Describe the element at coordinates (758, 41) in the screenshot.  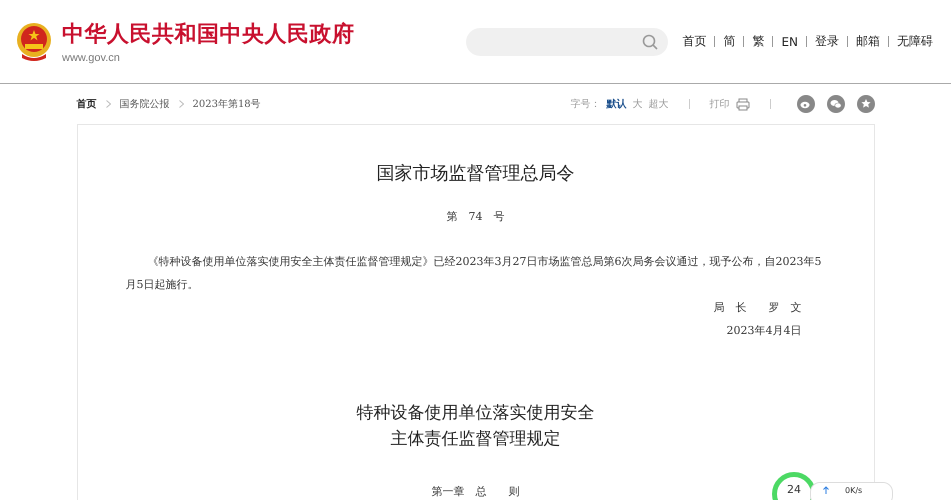
I see `nav-link: 繁` at that location.